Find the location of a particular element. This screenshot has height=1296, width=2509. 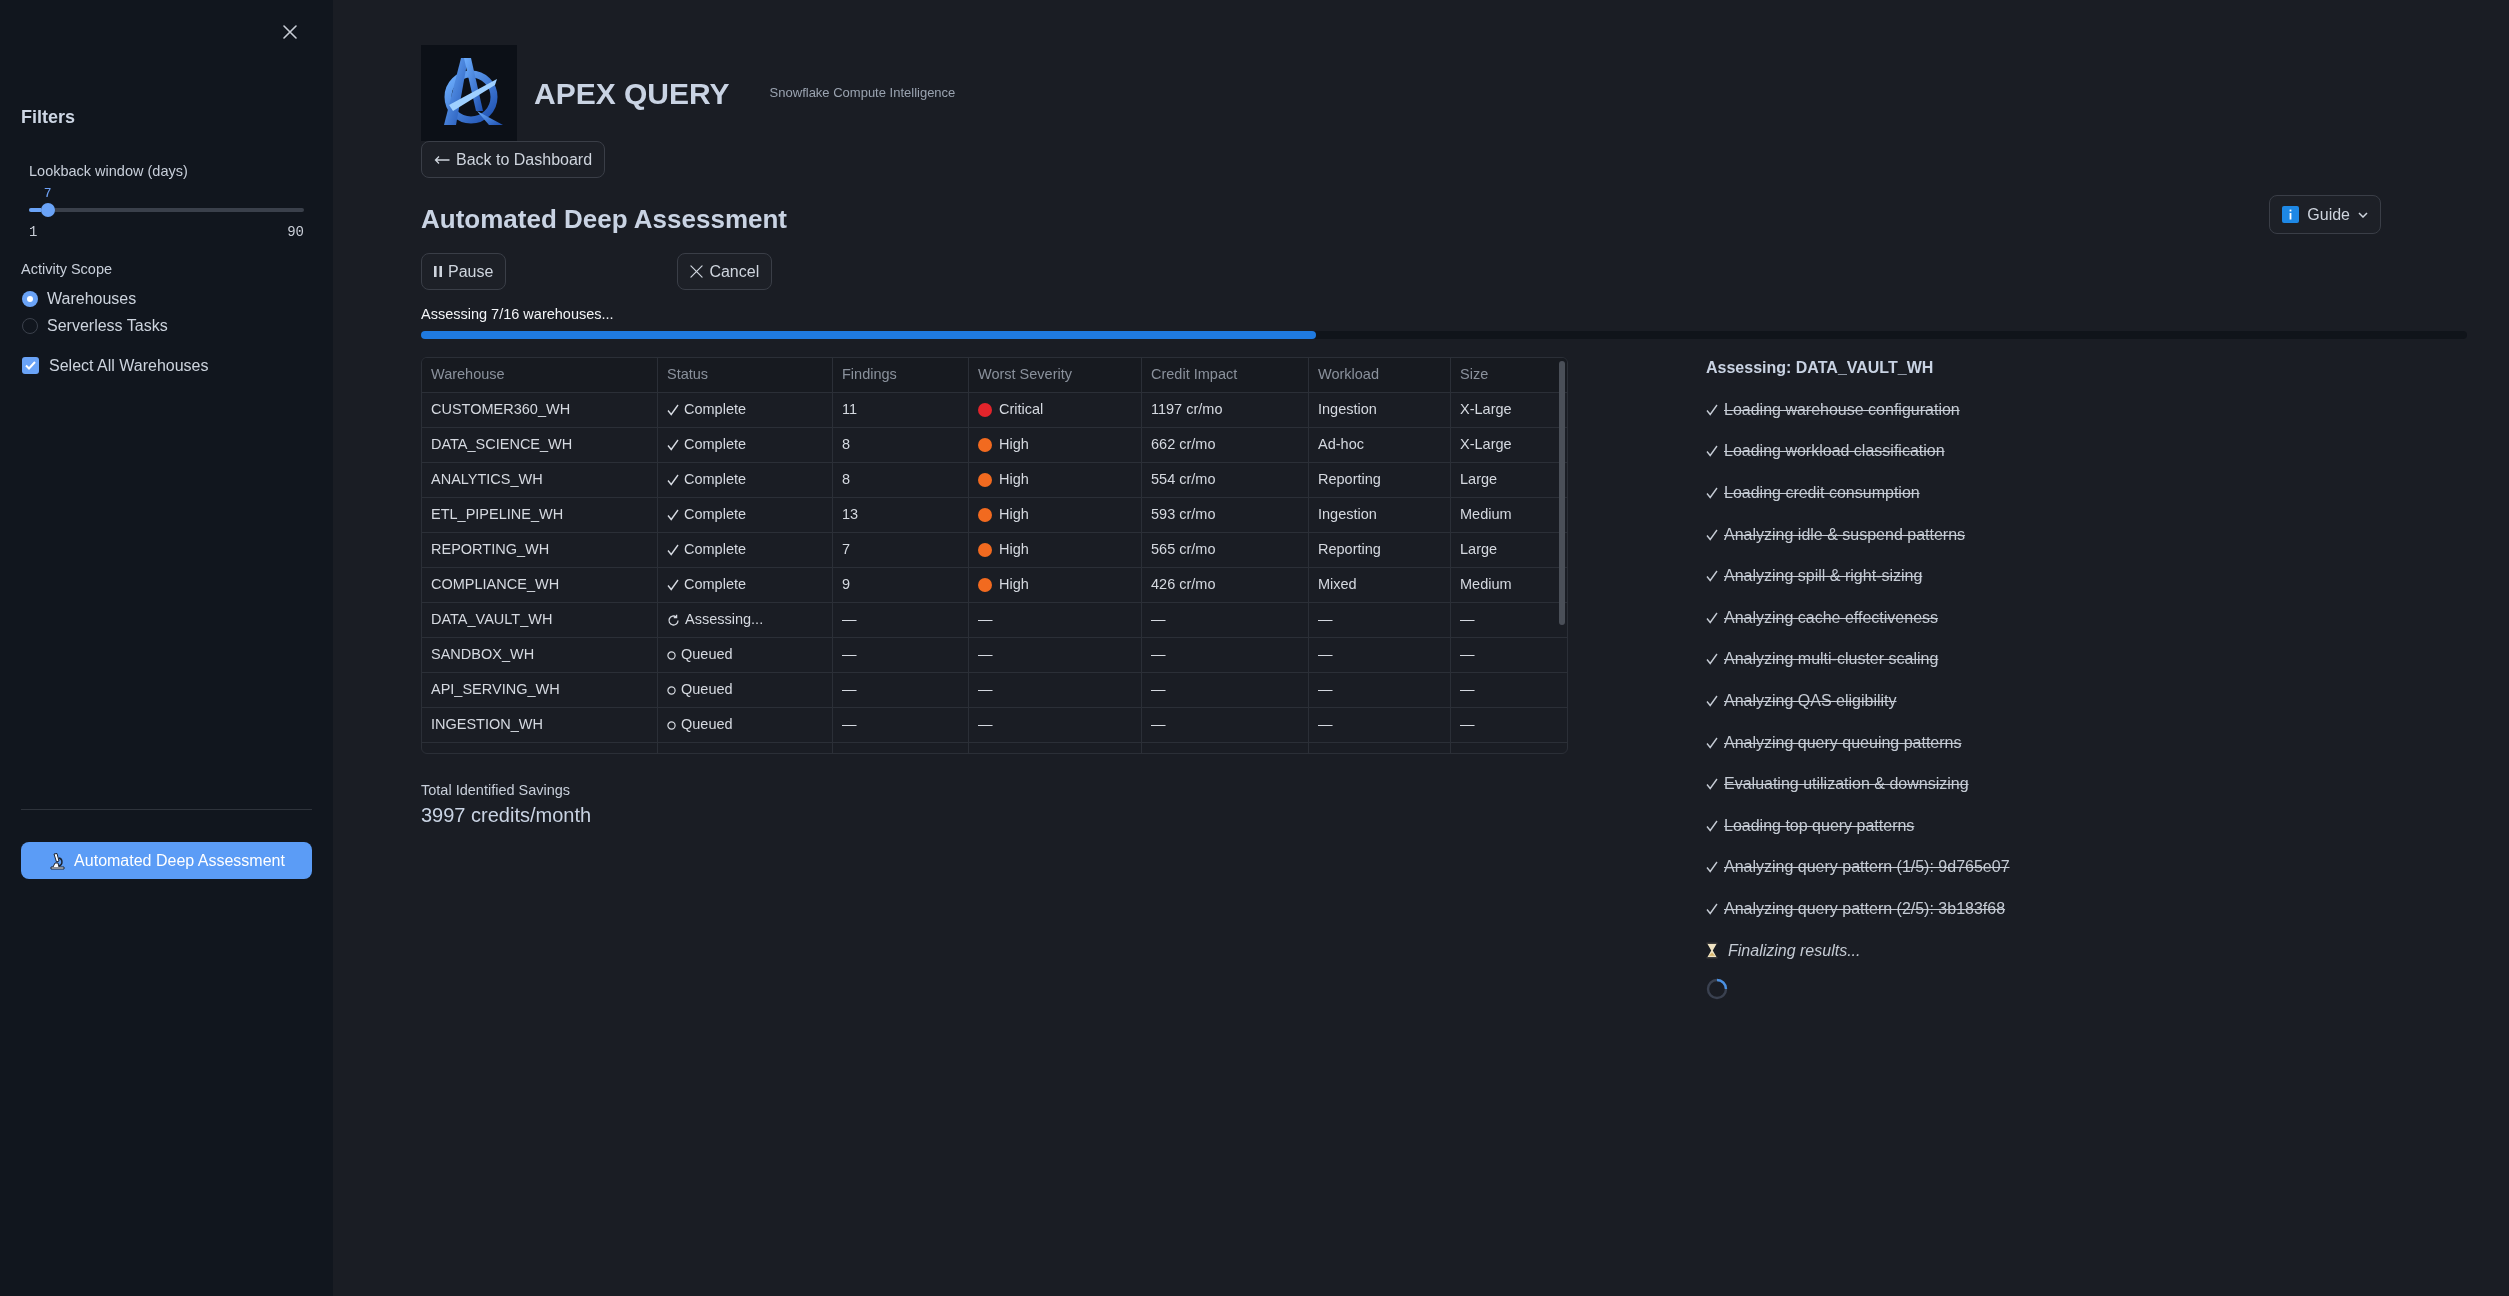

savings-value: 3997 credits/month is located at coordinates (506, 815).